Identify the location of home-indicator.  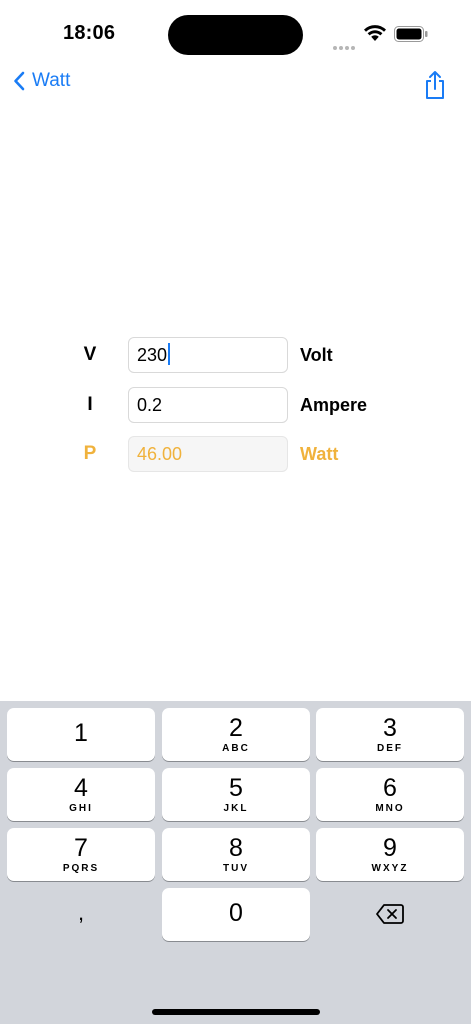
(236, 1012).